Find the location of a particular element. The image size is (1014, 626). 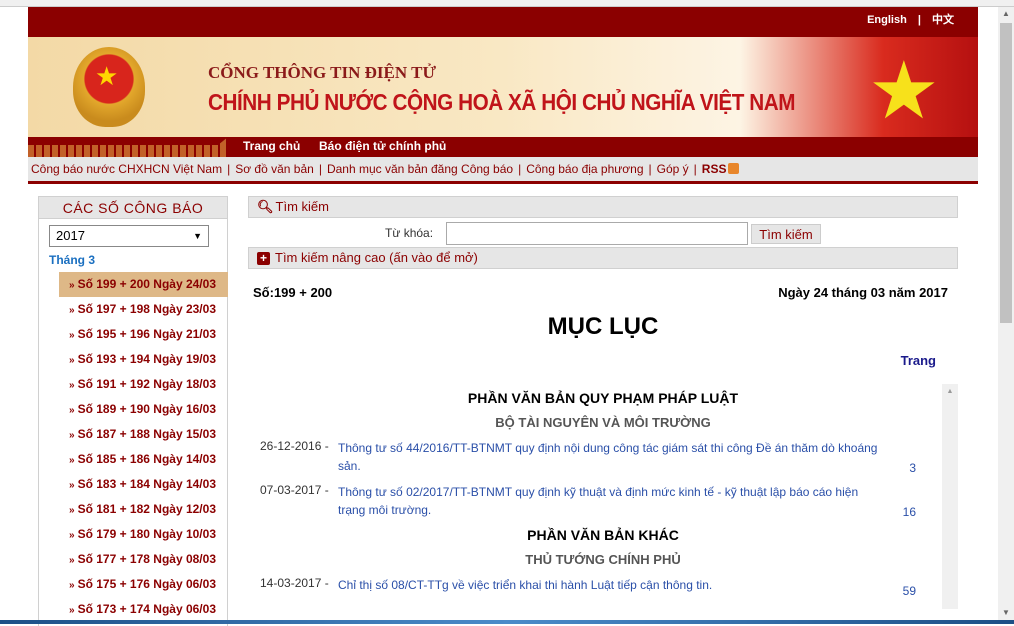

year-value: 2017 is located at coordinates (70, 235).